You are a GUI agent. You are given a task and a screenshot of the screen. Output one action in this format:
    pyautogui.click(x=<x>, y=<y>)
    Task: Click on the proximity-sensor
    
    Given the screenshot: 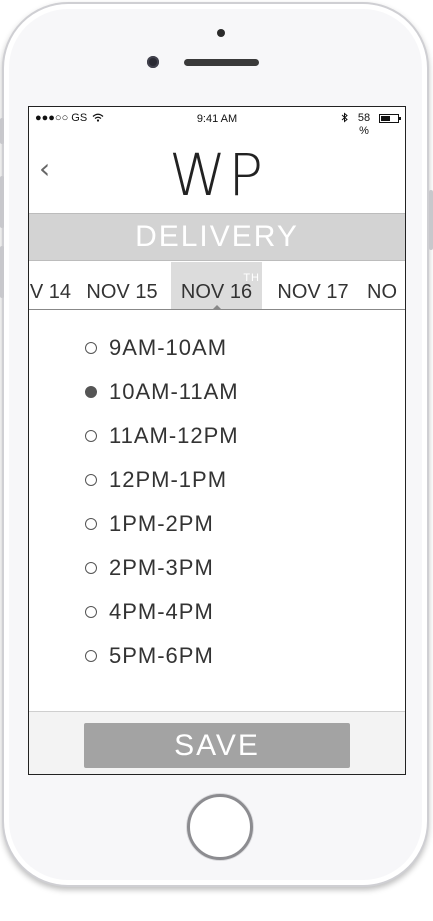 What is the action you would take?
    pyautogui.click(x=221, y=33)
    